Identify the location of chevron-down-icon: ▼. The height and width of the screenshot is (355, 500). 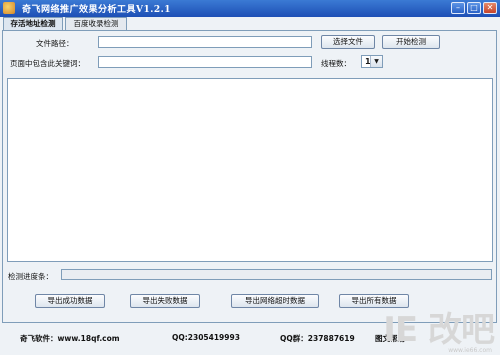
(376, 61).